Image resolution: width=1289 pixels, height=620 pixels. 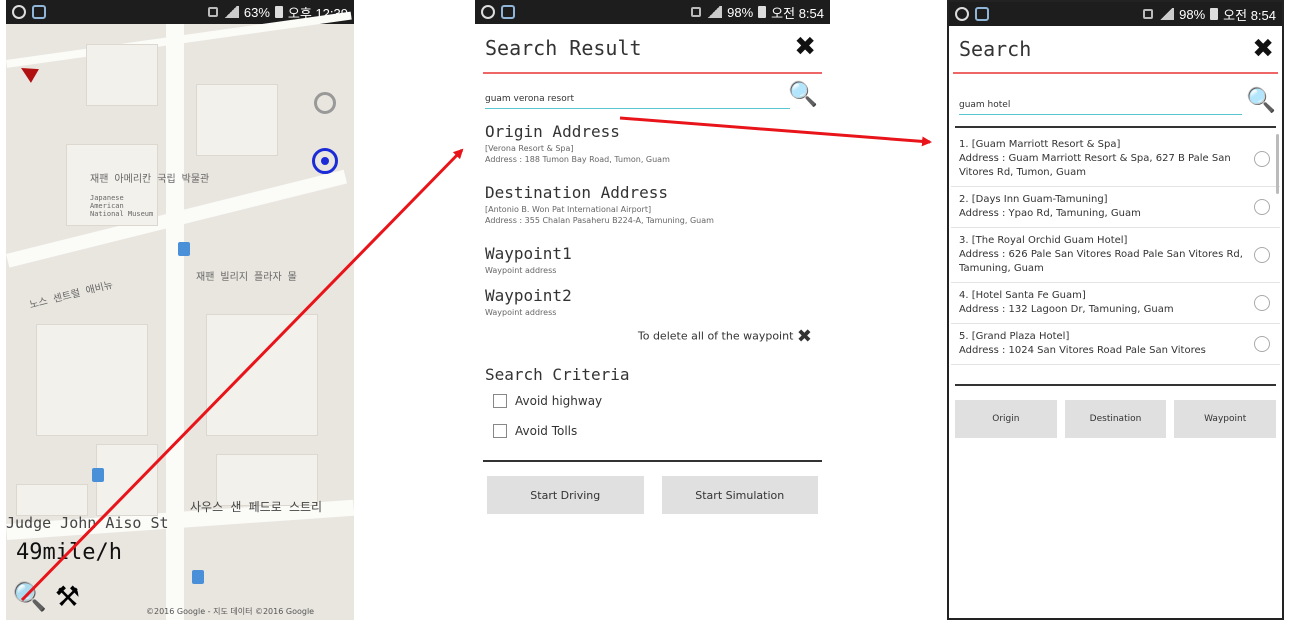 What do you see at coordinates (559, 401) in the screenshot?
I see `avoid-highway-label: Avoid highway` at bounding box center [559, 401].